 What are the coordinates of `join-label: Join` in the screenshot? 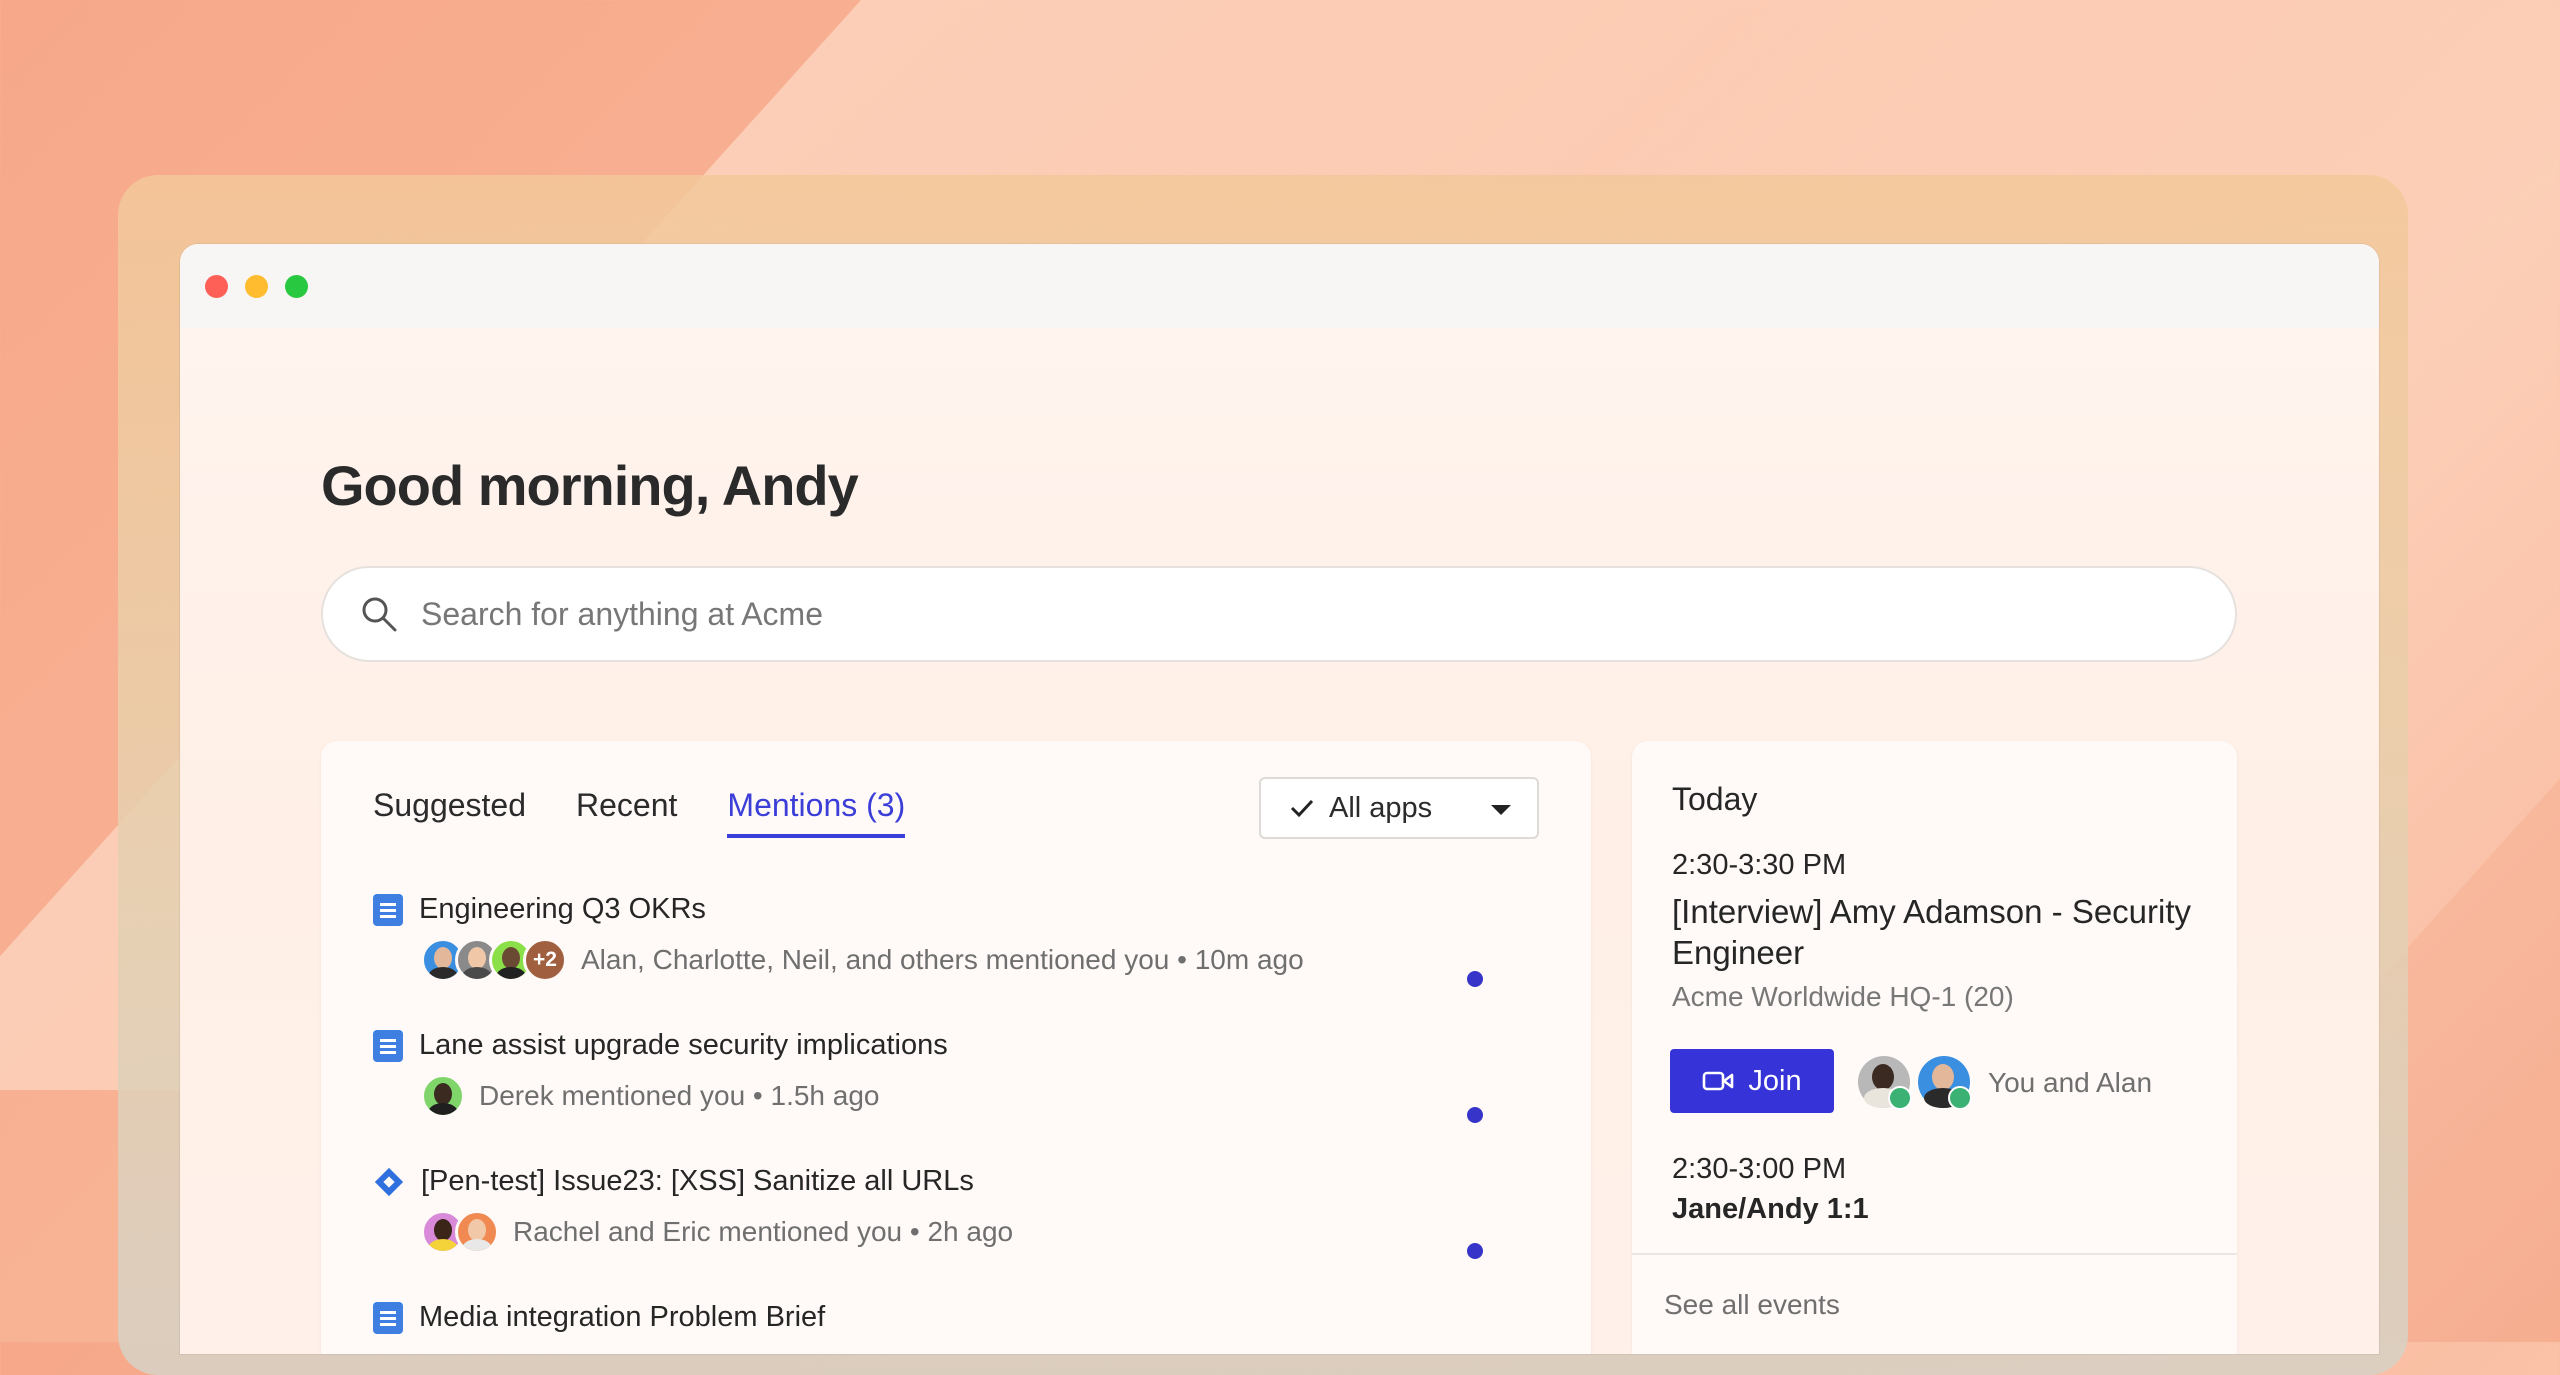 It's located at (1775, 1080).